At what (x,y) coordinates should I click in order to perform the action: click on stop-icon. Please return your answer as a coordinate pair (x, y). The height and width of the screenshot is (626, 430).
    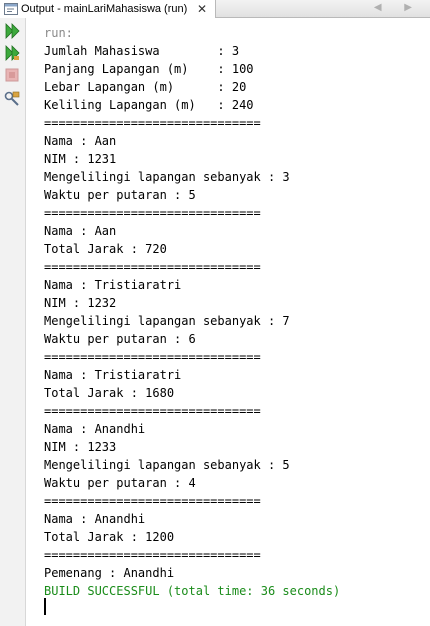
    Looking at the image, I should click on (12, 75).